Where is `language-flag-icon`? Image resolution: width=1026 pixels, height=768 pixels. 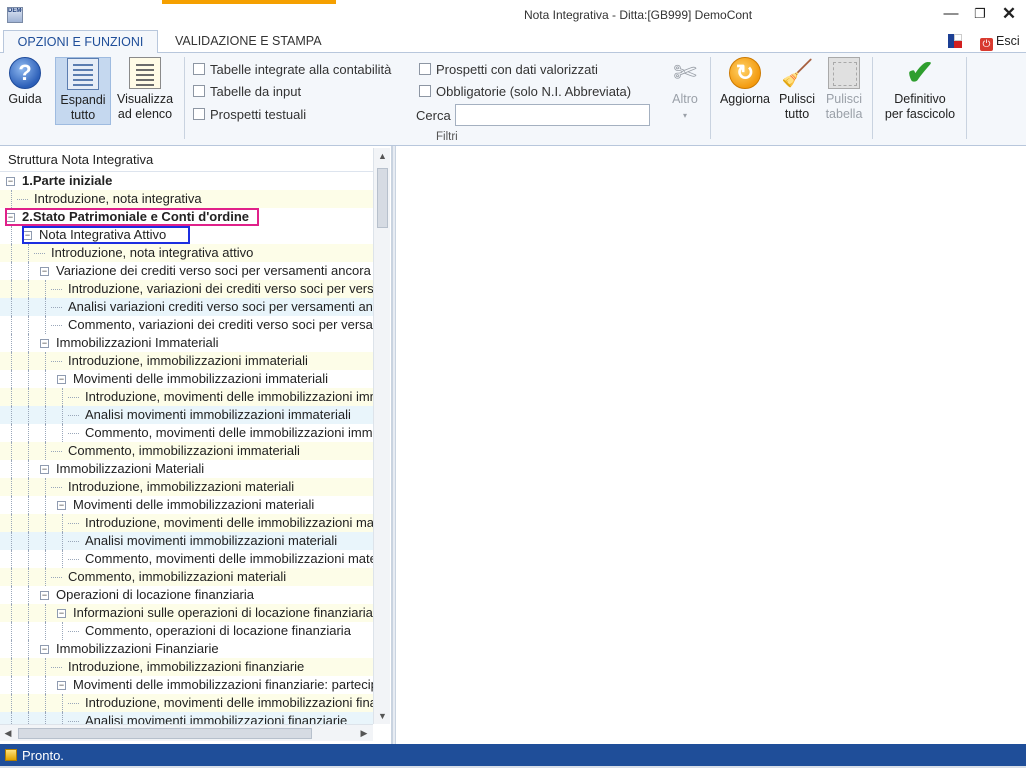
language-flag-icon is located at coordinates (955, 41).